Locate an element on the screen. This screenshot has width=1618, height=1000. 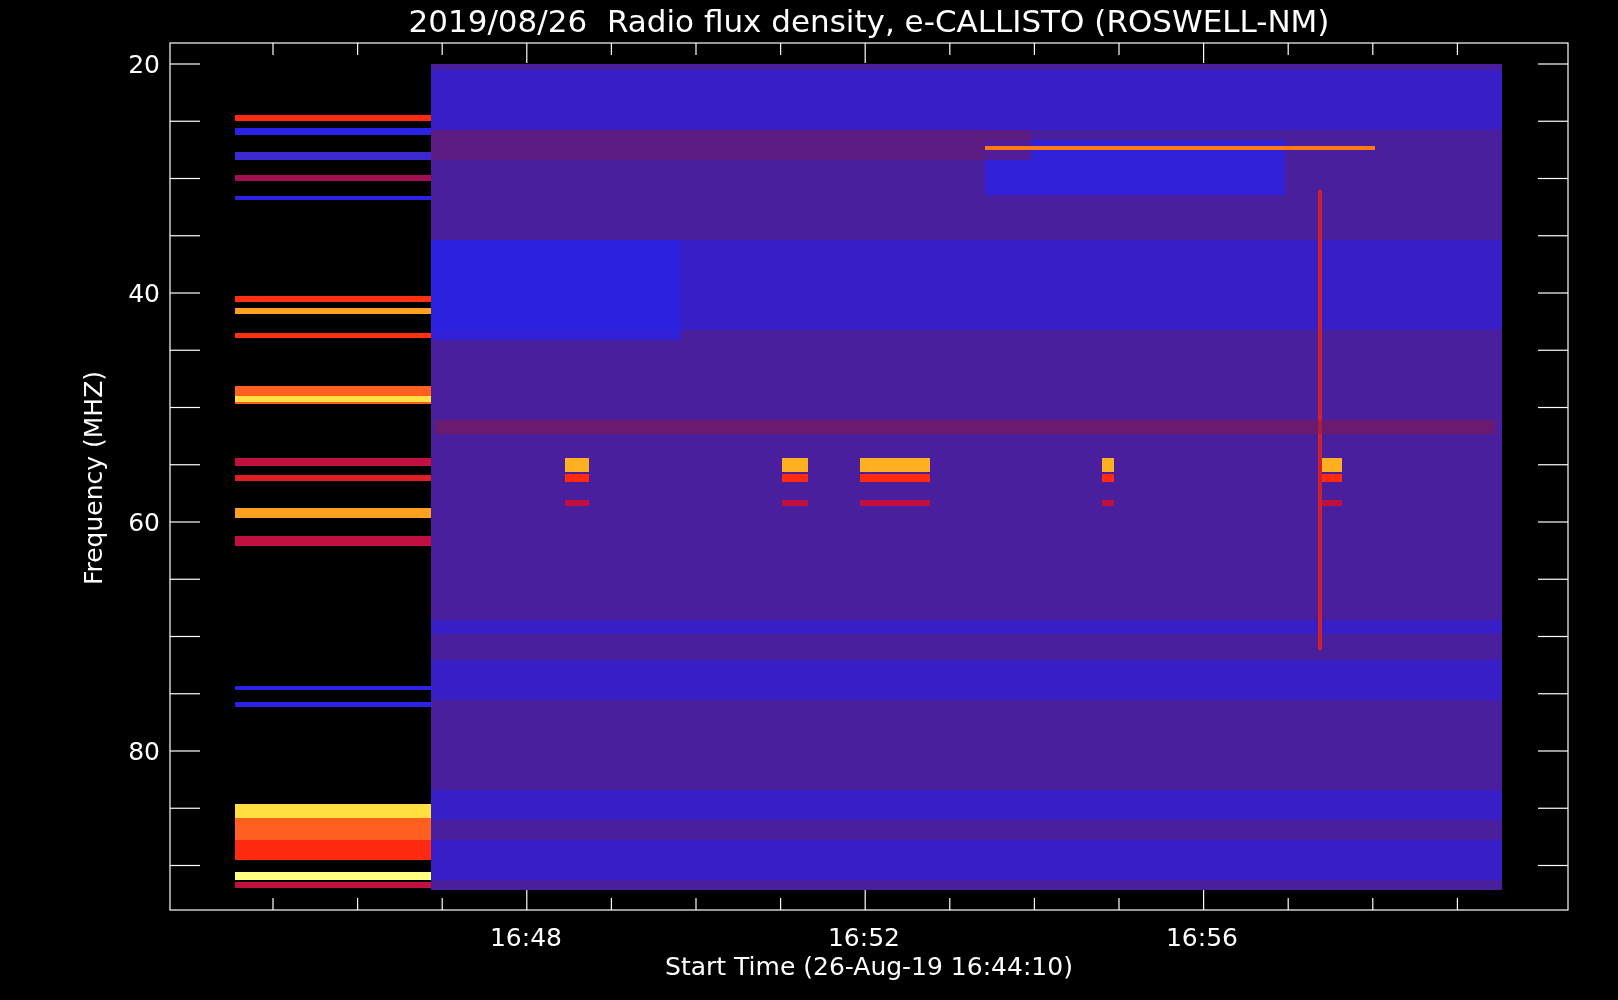
y-tick-label: 20 is located at coordinates (144, 64).